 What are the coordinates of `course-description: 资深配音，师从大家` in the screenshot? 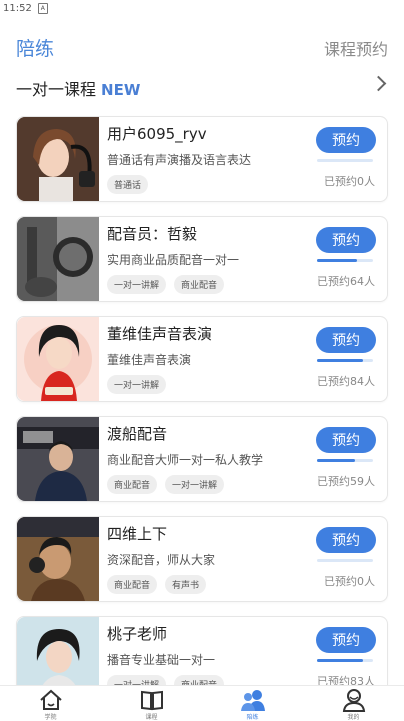 It's located at (161, 560).